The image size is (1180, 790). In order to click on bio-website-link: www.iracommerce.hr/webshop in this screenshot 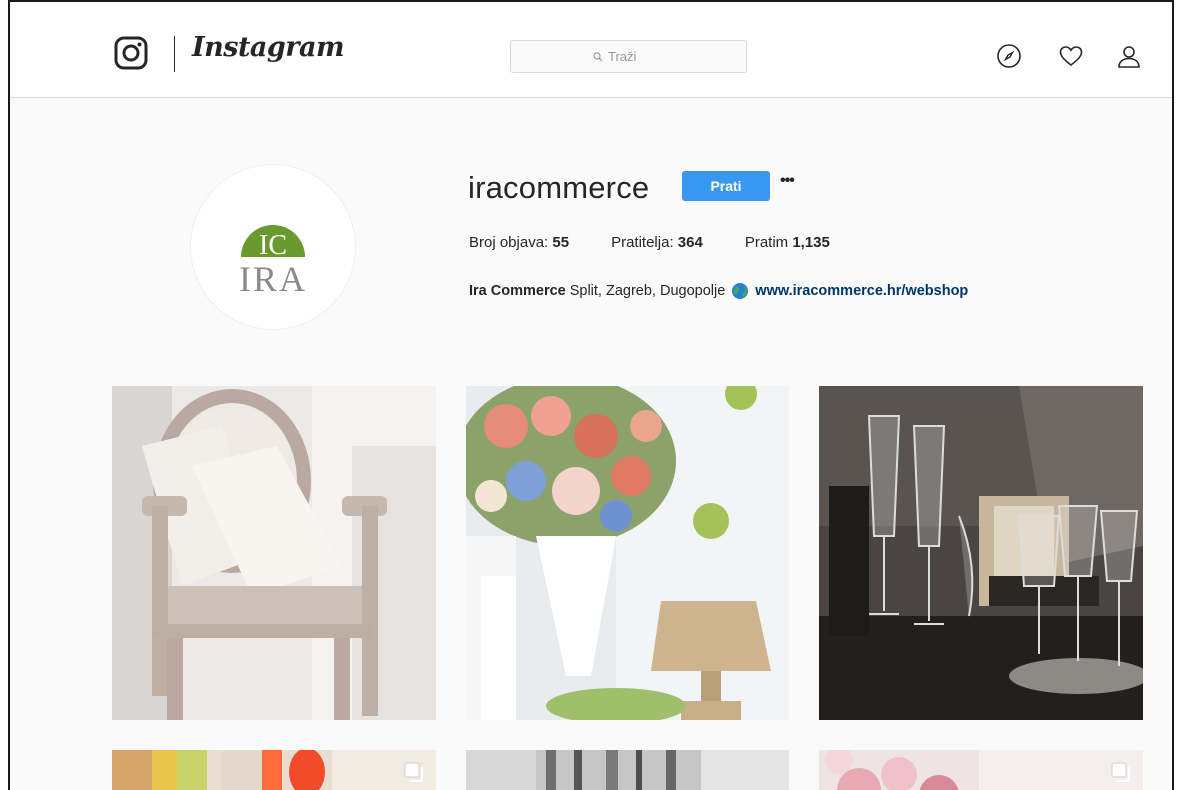, I will do `click(861, 291)`.